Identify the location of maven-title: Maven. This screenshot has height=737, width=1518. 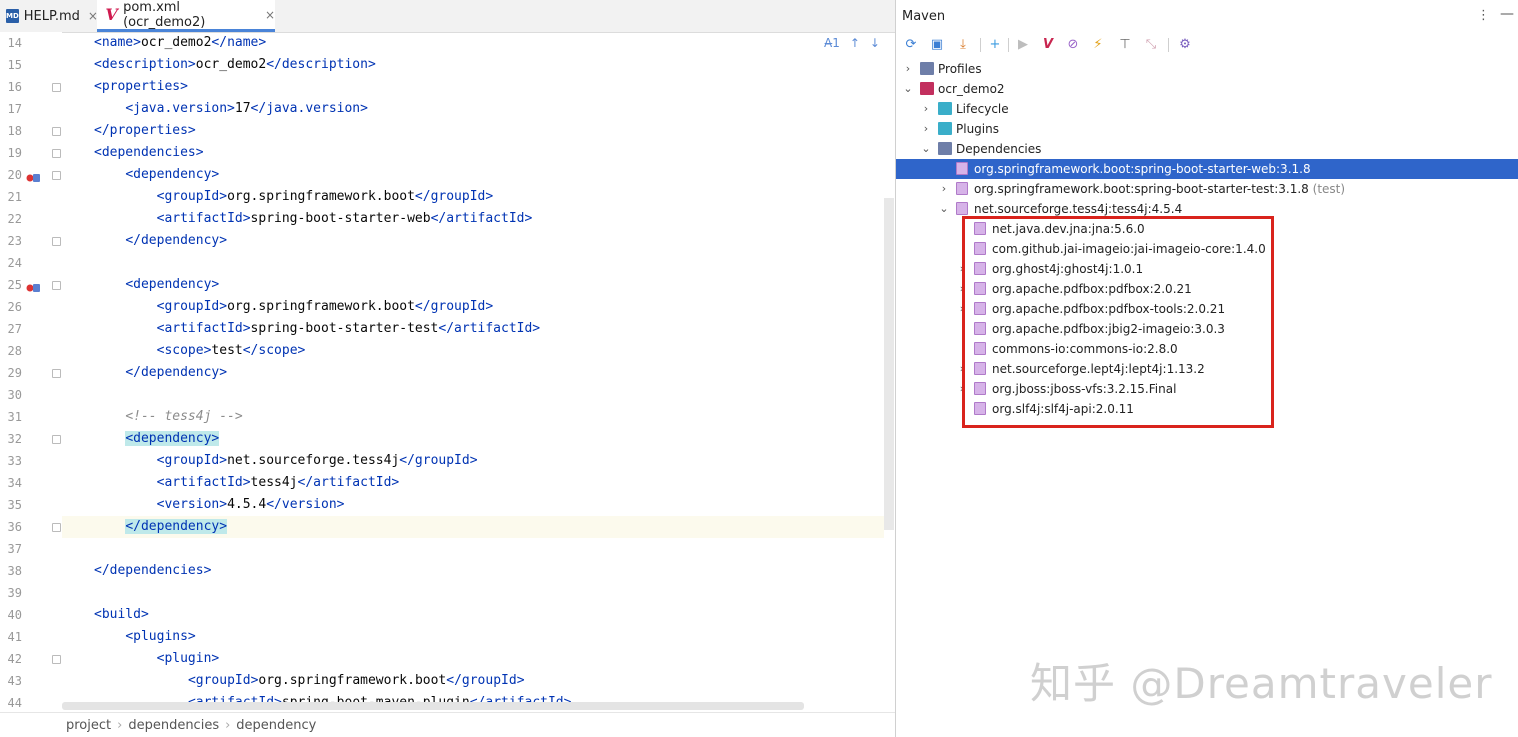
(924, 16).